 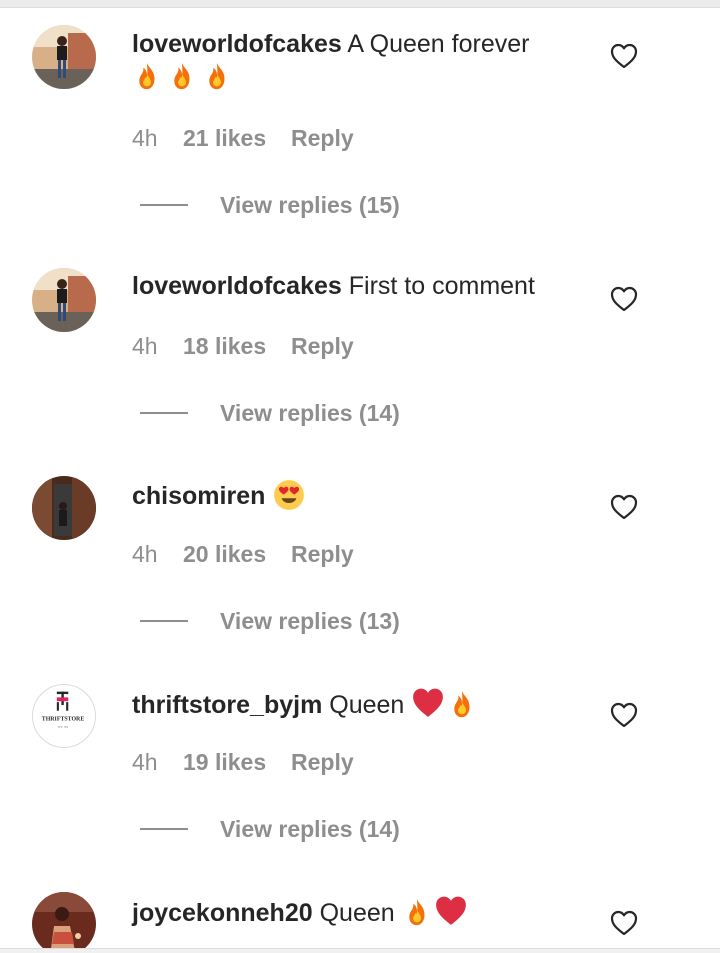 I want to click on comment-item: joycekonneh20 Queen, so click(x=360, y=921).